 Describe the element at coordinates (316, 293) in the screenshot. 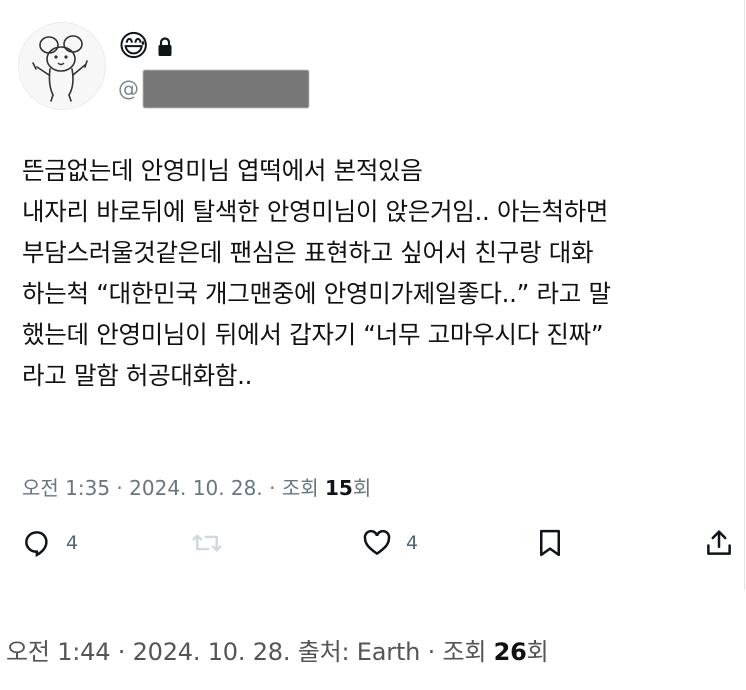

I see `tweet-line: 하는척 “대한민국 개그맨중에 안영미가제일좋다..” 라고 말` at that location.